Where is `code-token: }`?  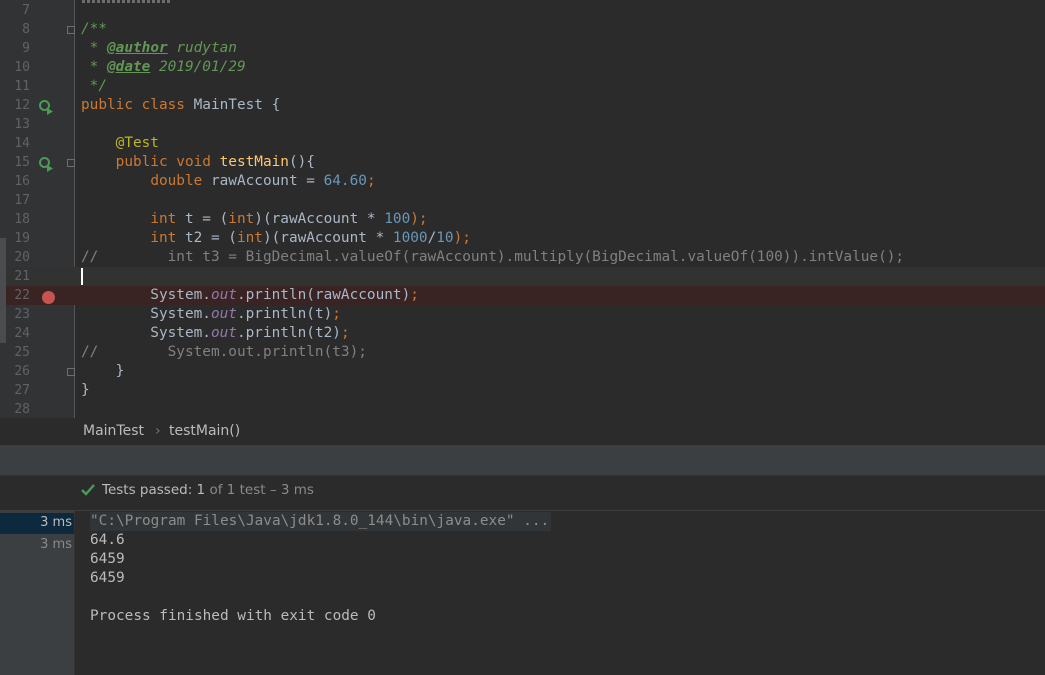 code-token: } is located at coordinates (85, 390).